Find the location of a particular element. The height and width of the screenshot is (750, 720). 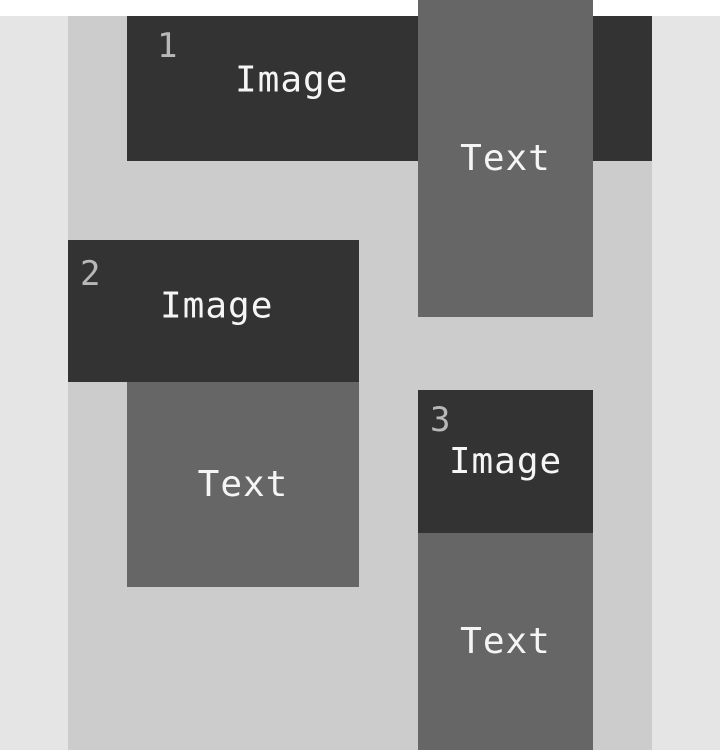

item-3-text-block: Text is located at coordinates (505, 641).